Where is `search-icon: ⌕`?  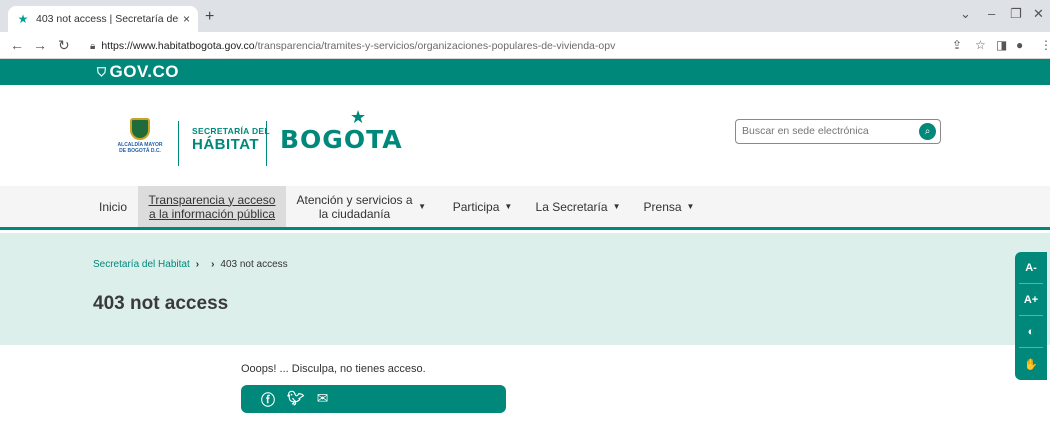
search-icon: ⌕ is located at coordinates (927, 131).